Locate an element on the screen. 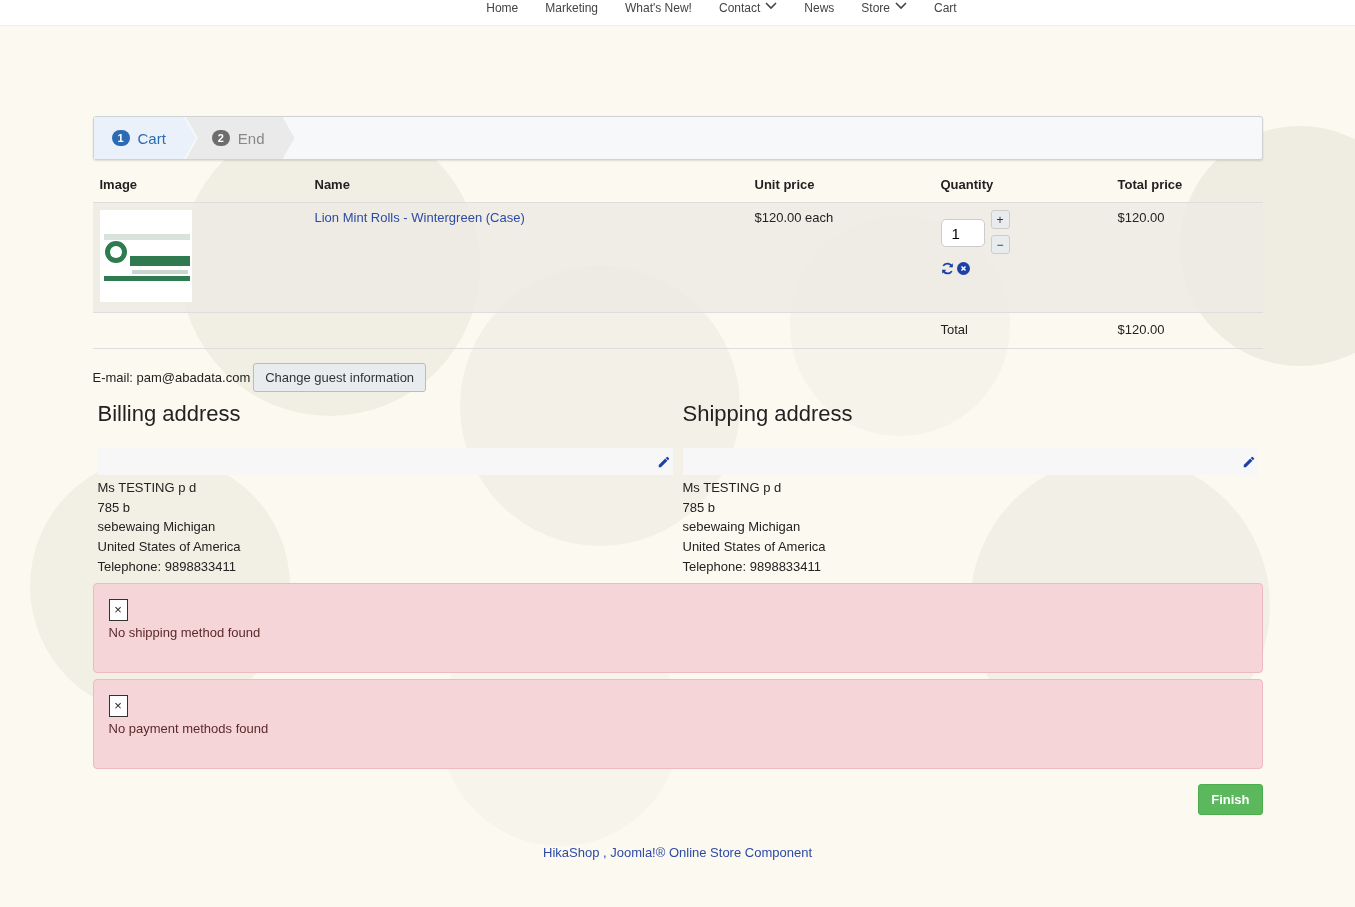 Image resolution: width=1355 pixels, height=907 pixels. nav-link: Contact is located at coordinates (748, 13).